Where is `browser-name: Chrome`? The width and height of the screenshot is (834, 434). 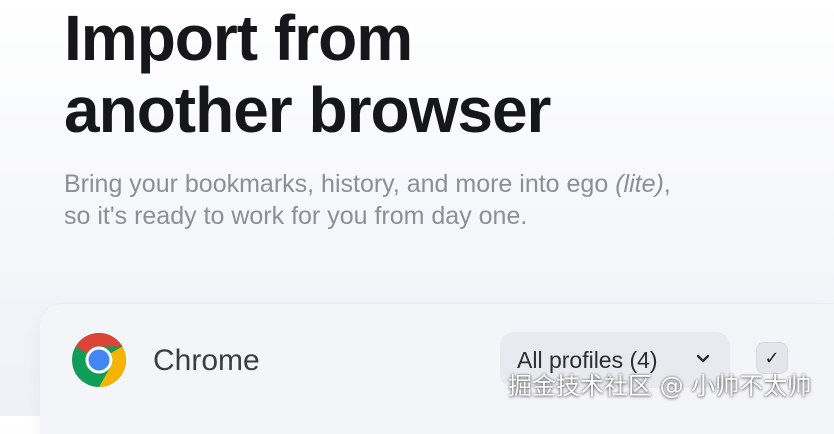 browser-name: Chrome is located at coordinates (206, 360).